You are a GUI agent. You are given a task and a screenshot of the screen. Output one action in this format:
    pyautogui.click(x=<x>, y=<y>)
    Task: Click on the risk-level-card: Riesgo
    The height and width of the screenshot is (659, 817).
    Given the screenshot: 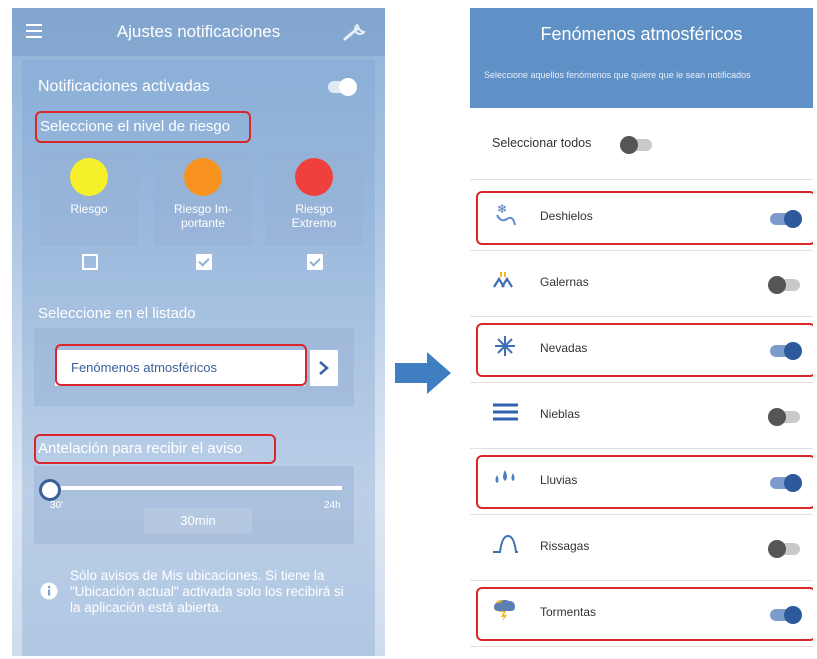 What is the action you would take?
    pyautogui.click(x=89, y=198)
    